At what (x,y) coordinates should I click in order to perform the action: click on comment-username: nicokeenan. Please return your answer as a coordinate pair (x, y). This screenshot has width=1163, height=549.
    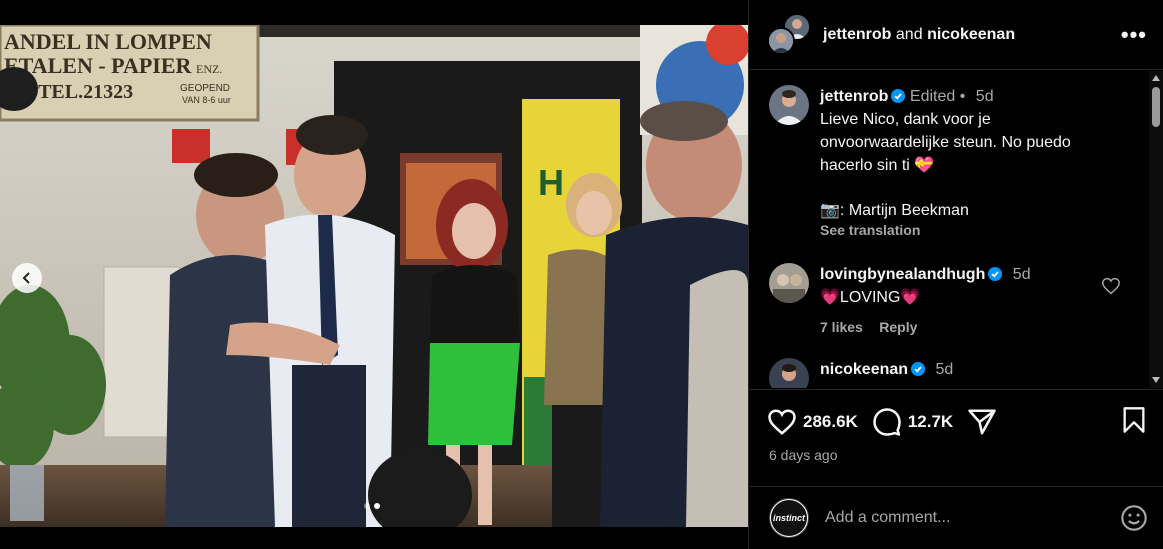
    Looking at the image, I should click on (864, 369).